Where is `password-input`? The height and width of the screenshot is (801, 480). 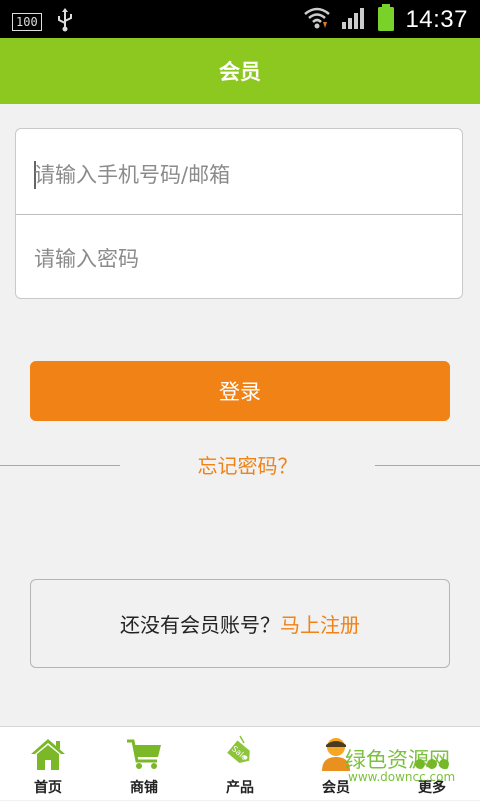 password-input is located at coordinates (244, 259).